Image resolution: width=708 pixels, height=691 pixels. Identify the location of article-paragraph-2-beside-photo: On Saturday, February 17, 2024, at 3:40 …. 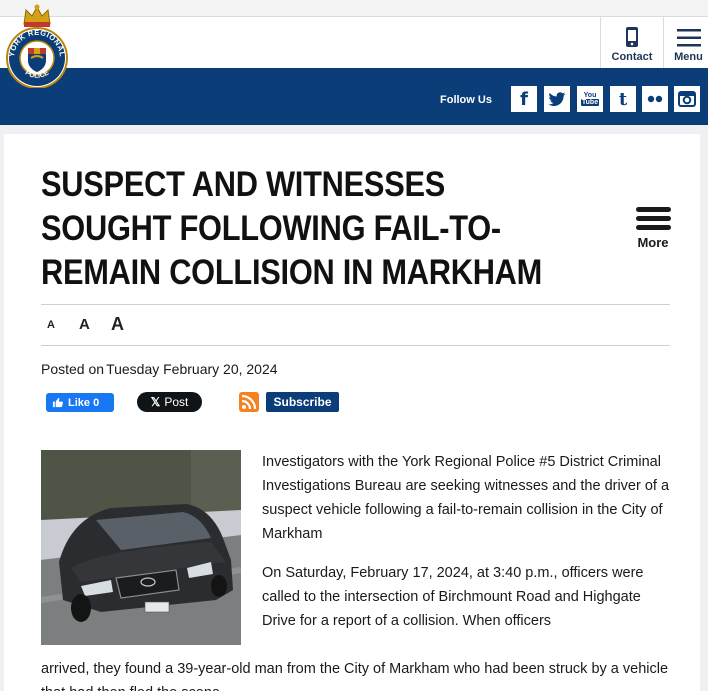
(453, 597).